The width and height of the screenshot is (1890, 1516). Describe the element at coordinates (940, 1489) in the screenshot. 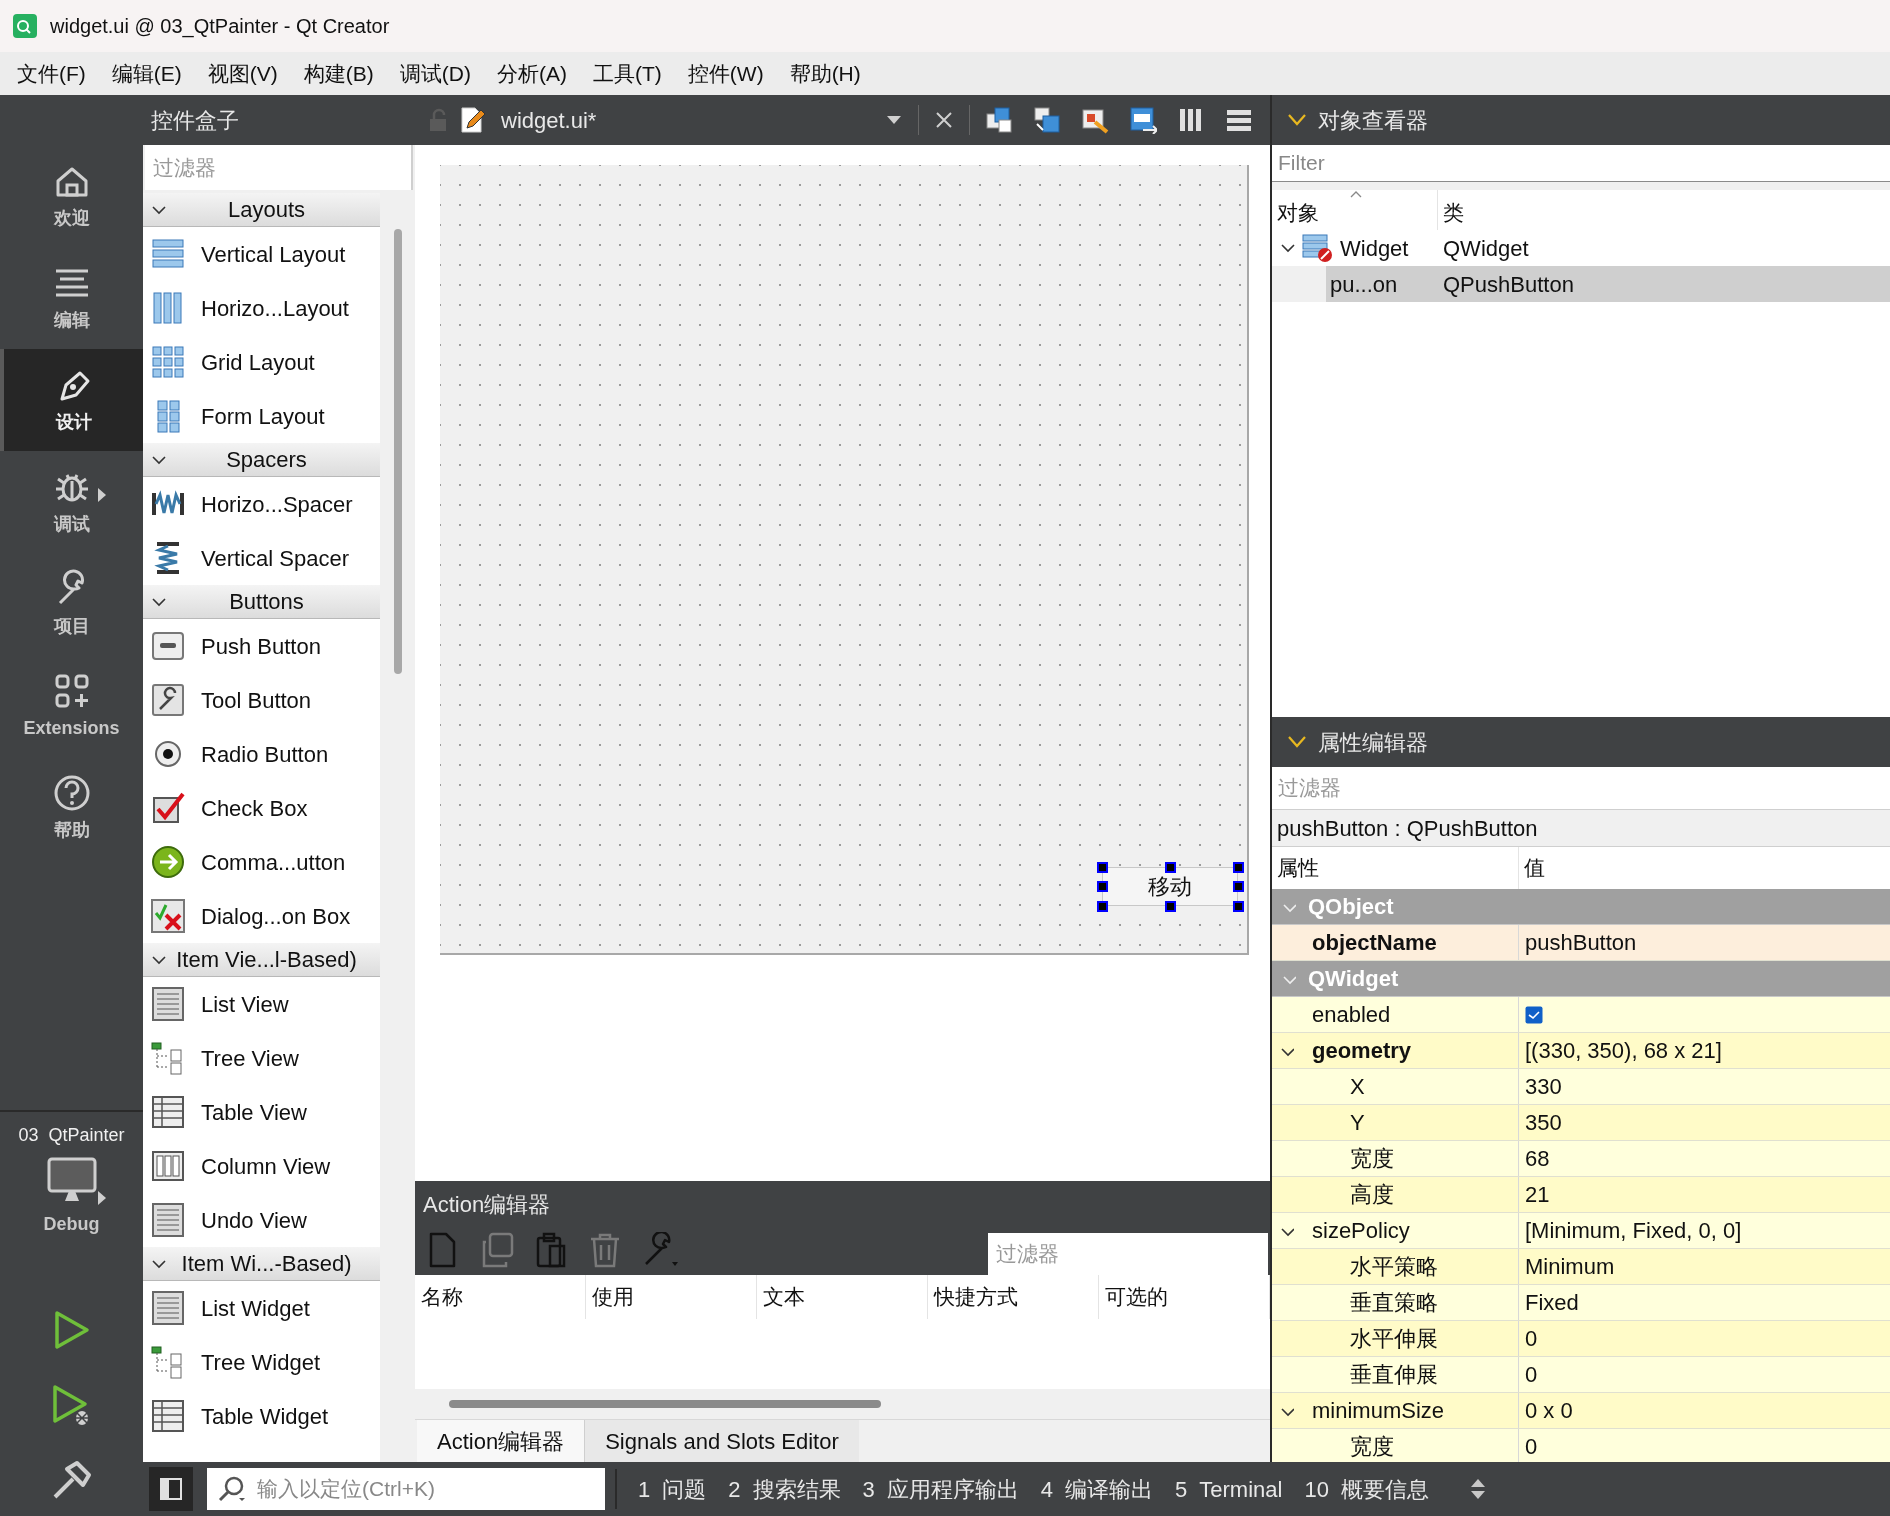

I see `output-pane-button: 3 应用程序输出` at that location.